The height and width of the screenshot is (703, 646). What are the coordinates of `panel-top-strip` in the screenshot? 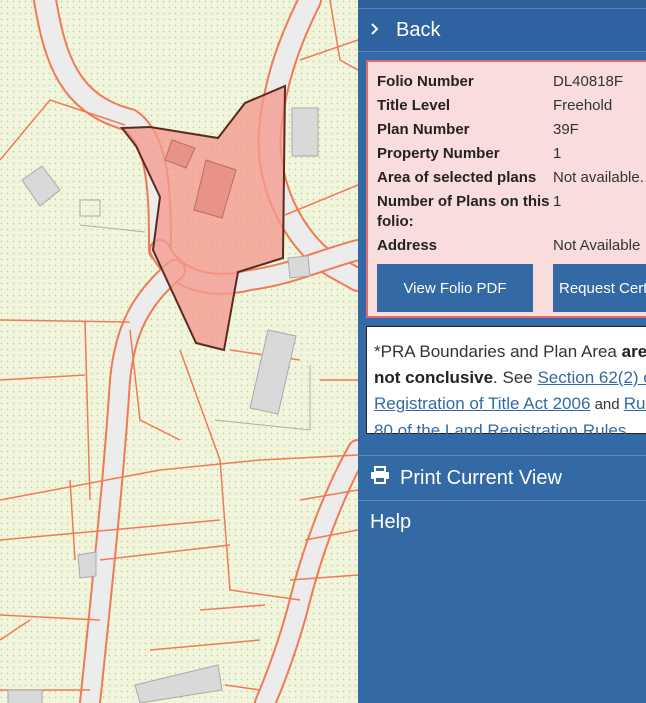 It's located at (502, 4).